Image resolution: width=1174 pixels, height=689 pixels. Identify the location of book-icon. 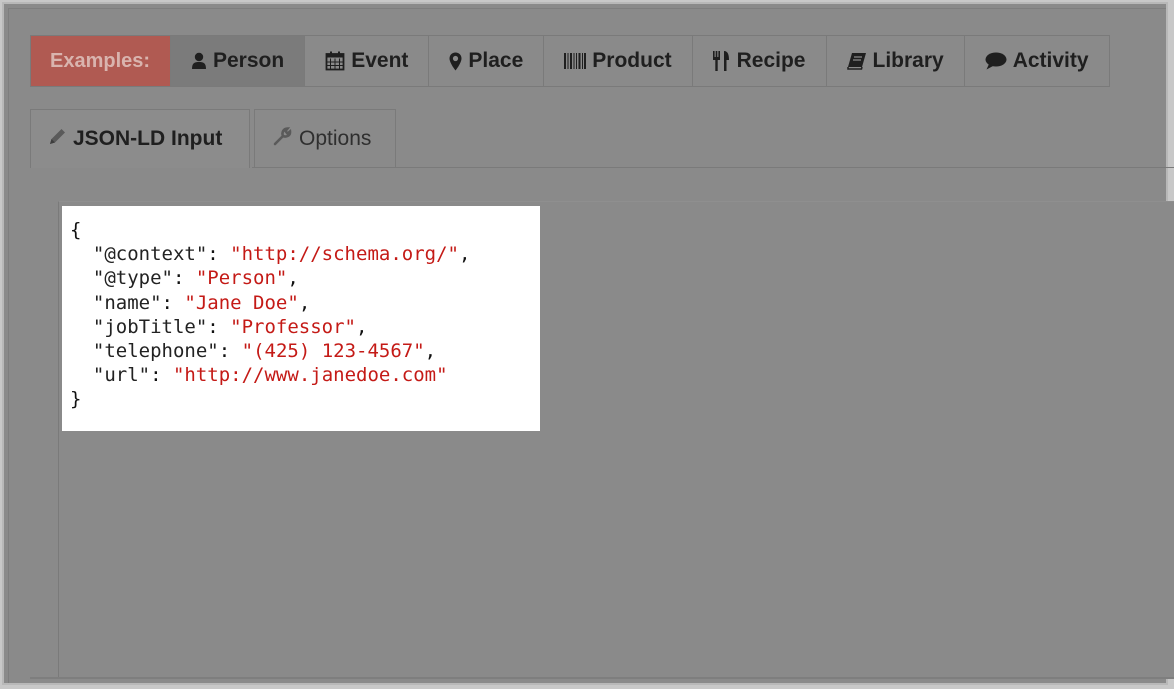
(856, 61).